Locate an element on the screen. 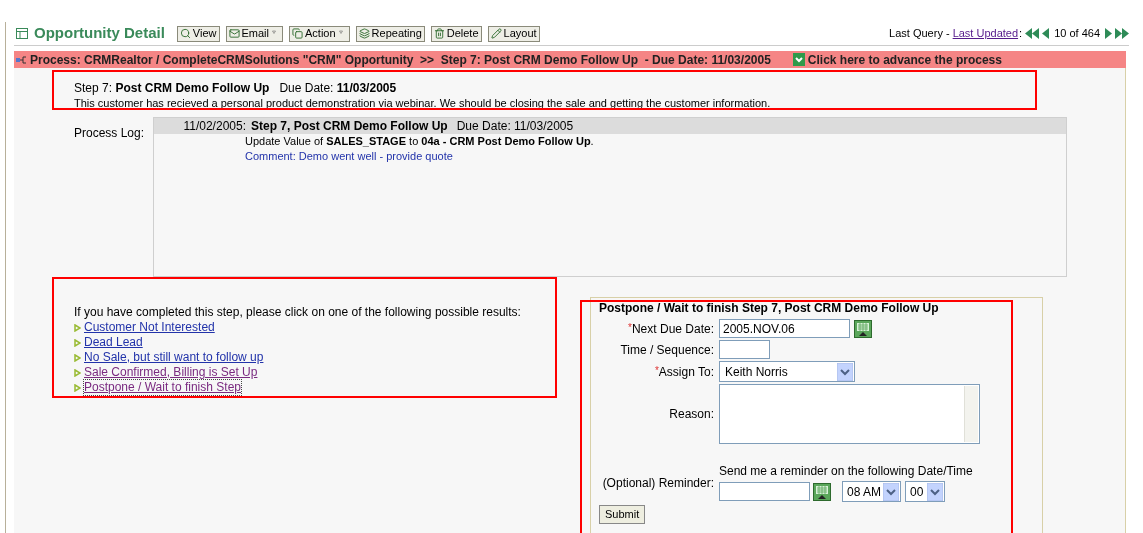 This screenshot has height=533, width=1143. toolbar-button: Delete is located at coordinates (456, 33).